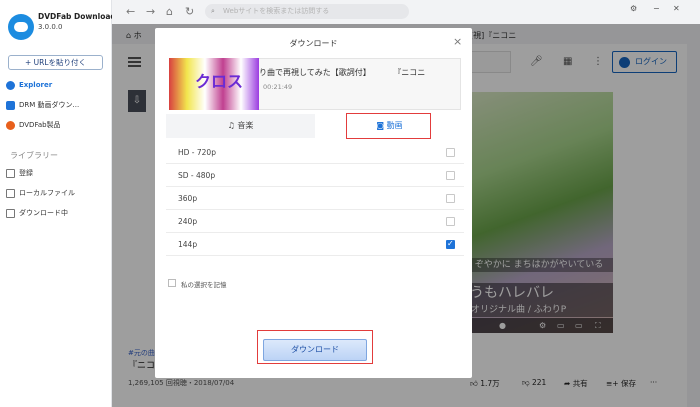 This screenshot has width=700, height=407. What do you see at coordinates (315, 152) in the screenshot?
I see `quality-row-720p: HD - 720p` at bounding box center [315, 152].